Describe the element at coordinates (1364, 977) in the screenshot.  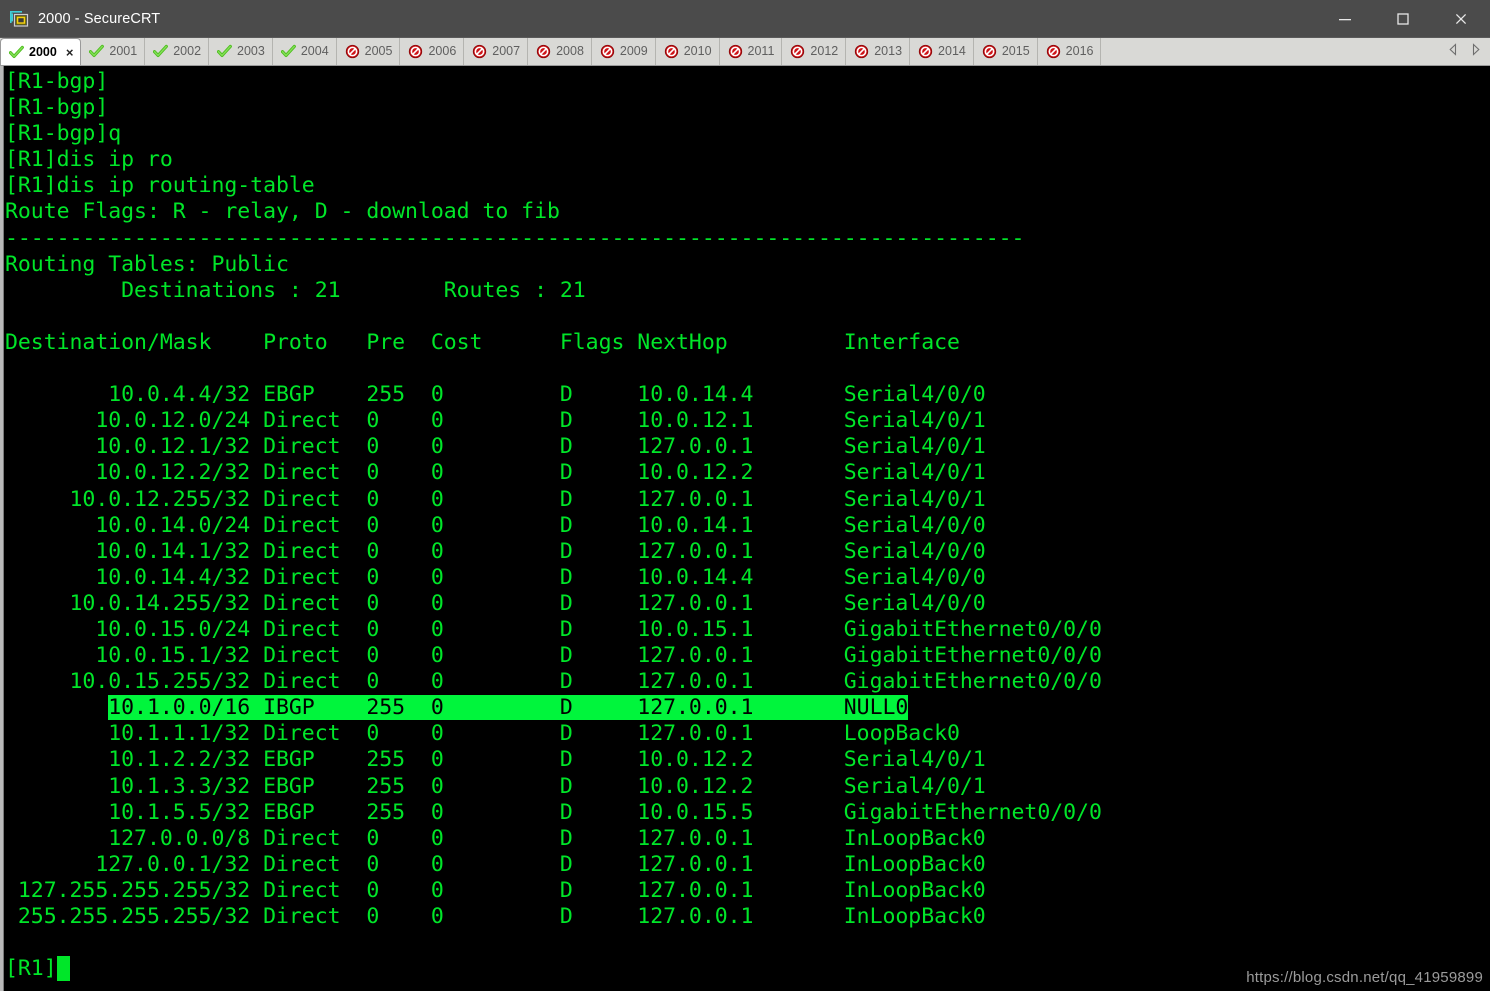
I see `watermark: https://blog.csdn.net/qq_41959899` at that location.